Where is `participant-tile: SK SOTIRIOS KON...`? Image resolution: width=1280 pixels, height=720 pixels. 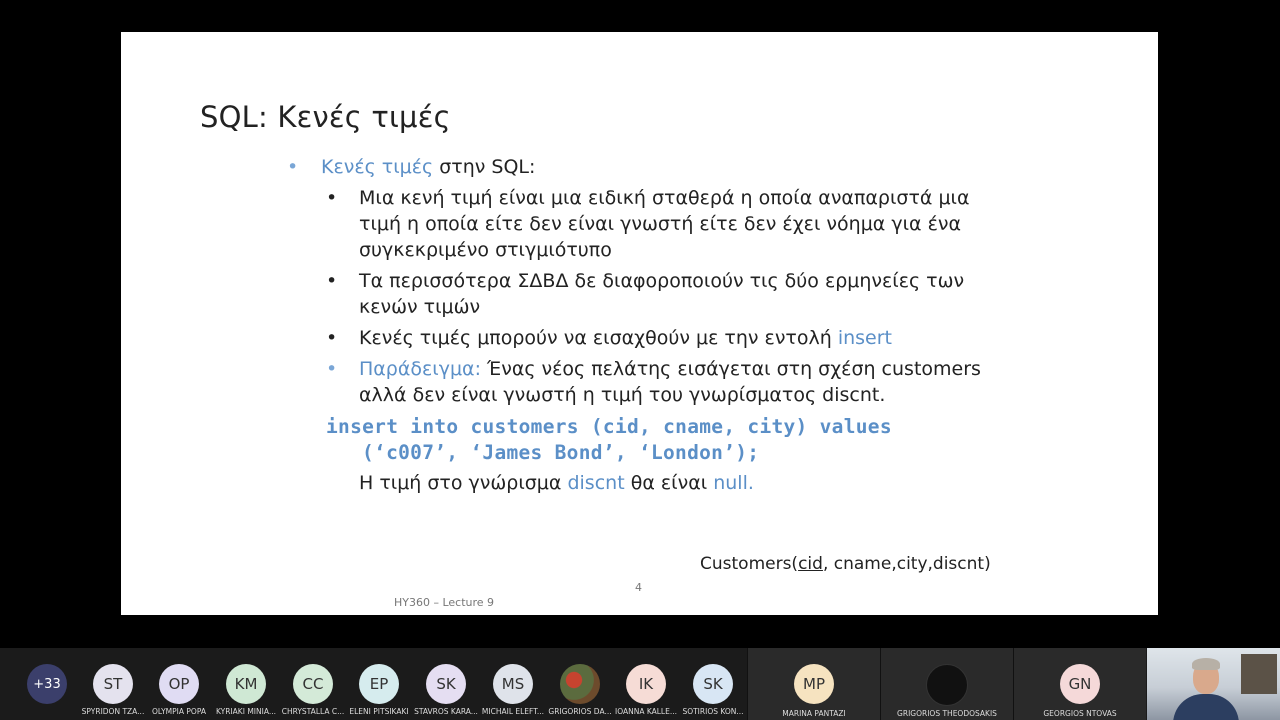 participant-tile: SK SOTIRIOS KON... is located at coordinates (713, 682).